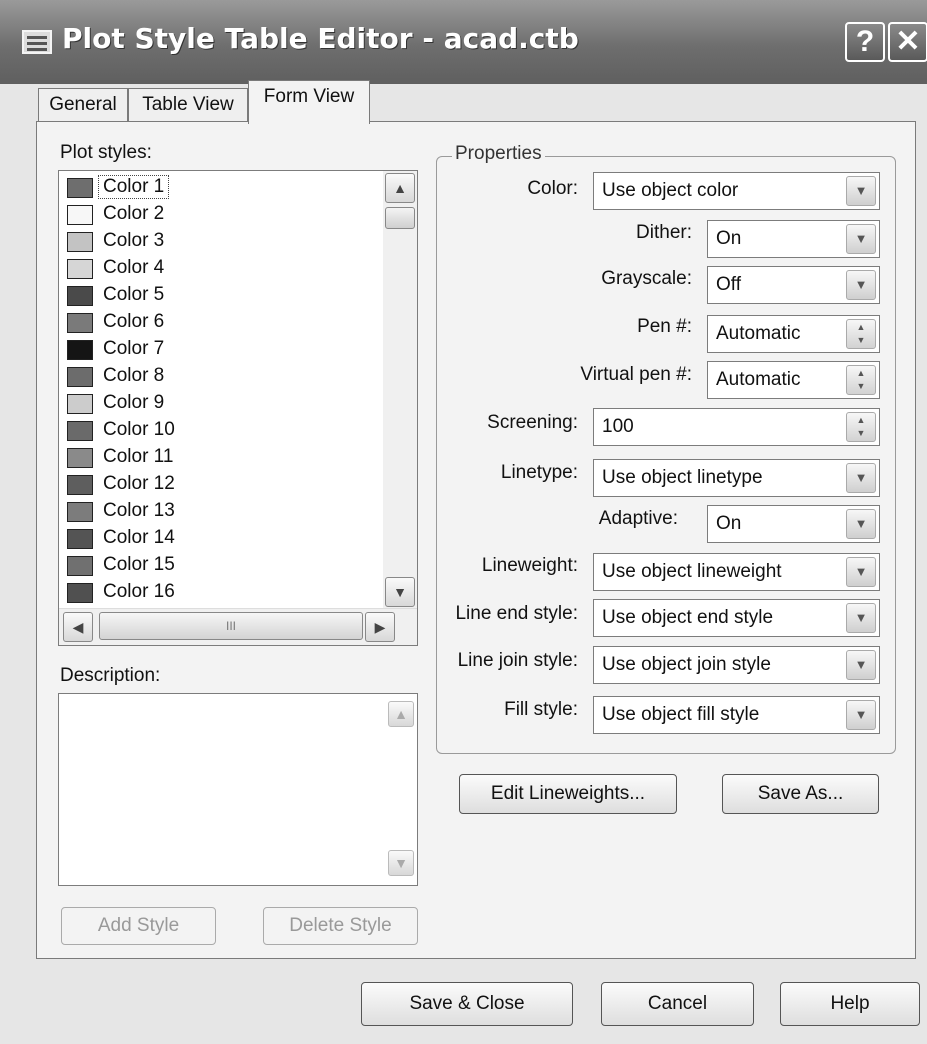  I want to click on scroll-left-icon: ◀, so click(78, 627).